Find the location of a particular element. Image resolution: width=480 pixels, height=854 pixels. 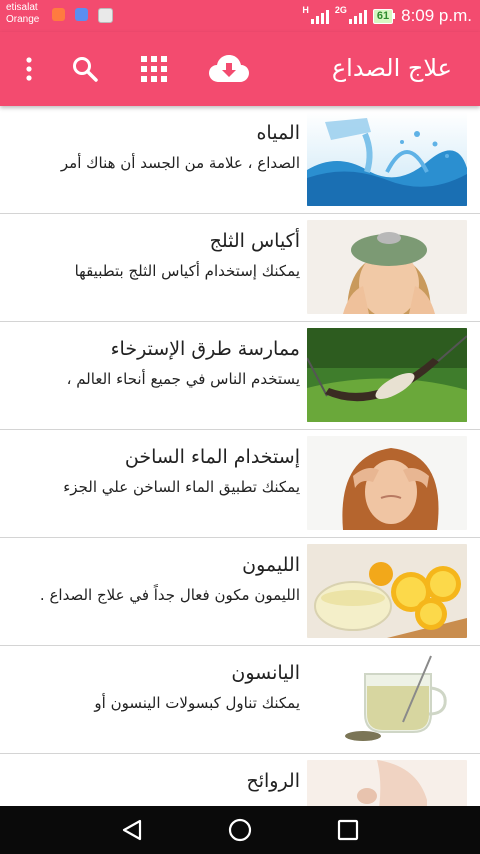

item-title: إستخدام الماء الساخن is located at coordinates (212, 457).